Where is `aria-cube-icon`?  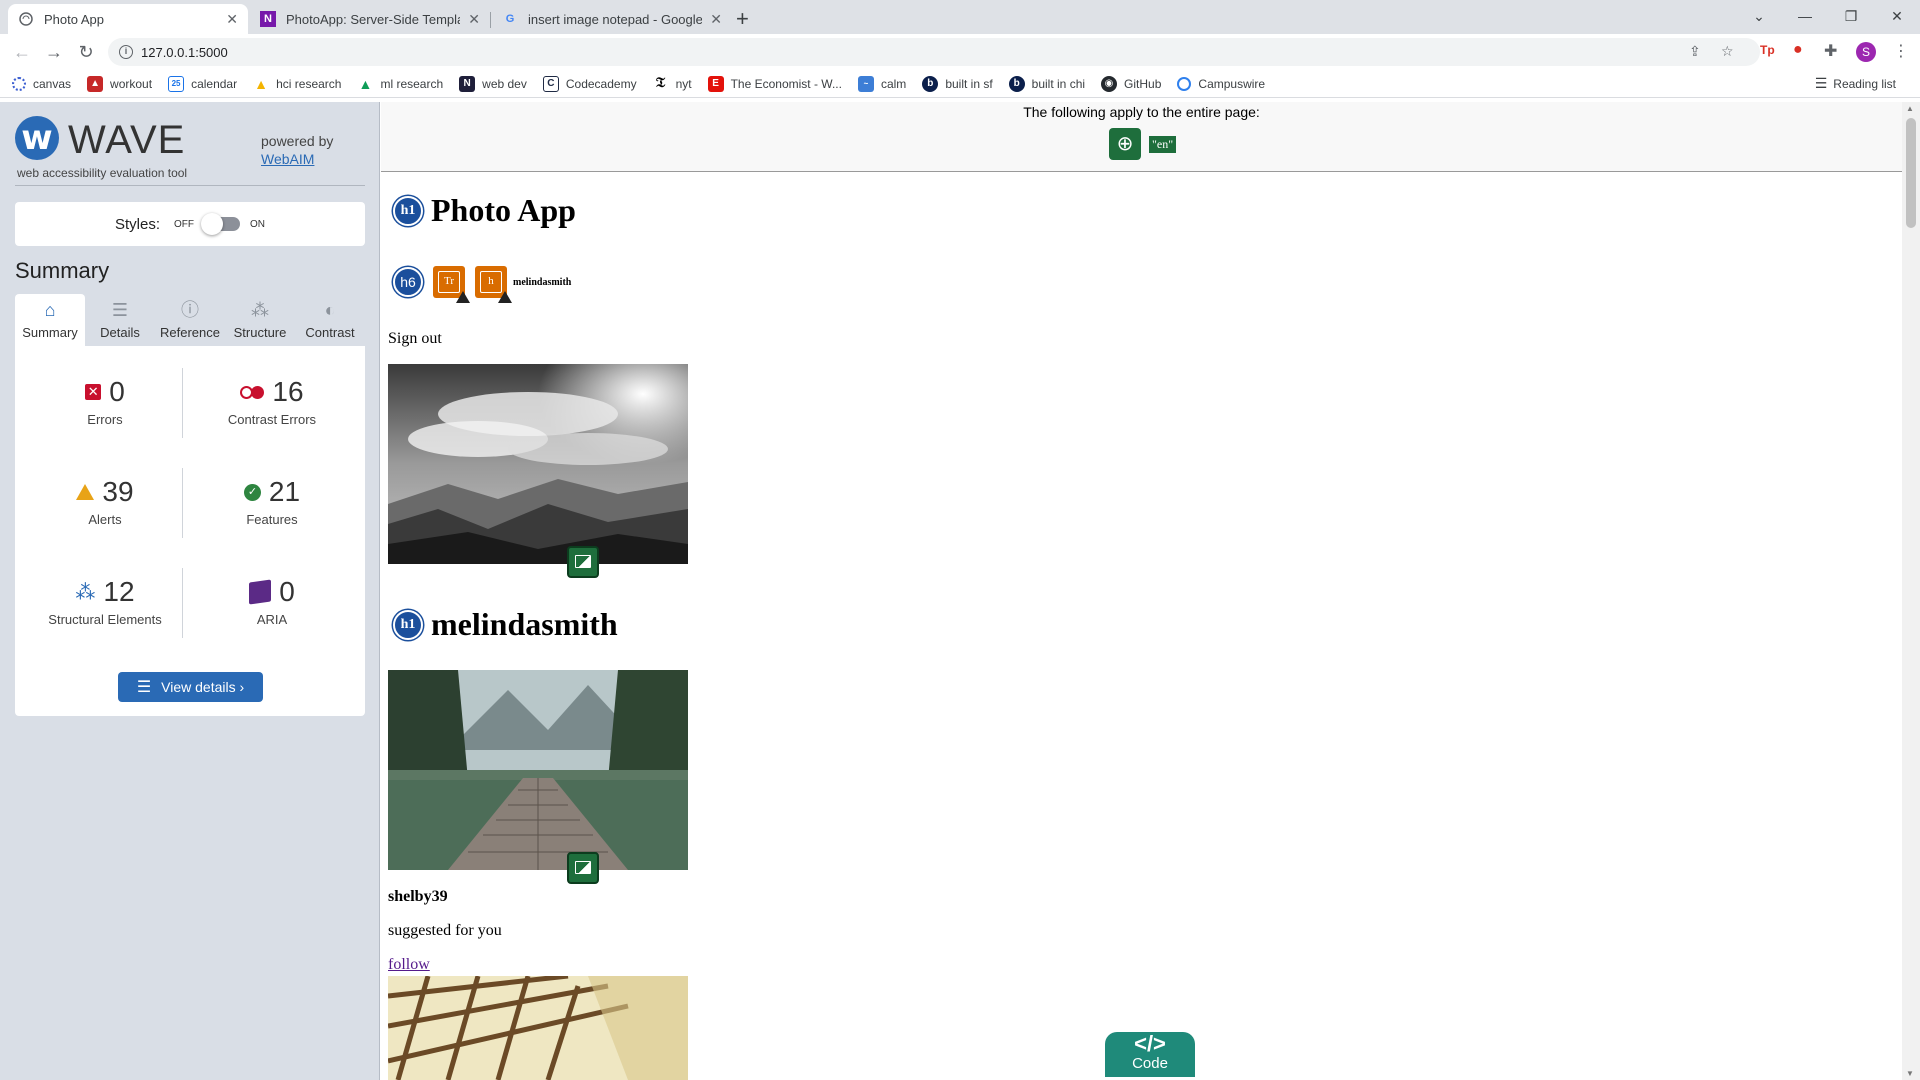 aria-cube-icon is located at coordinates (260, 592).